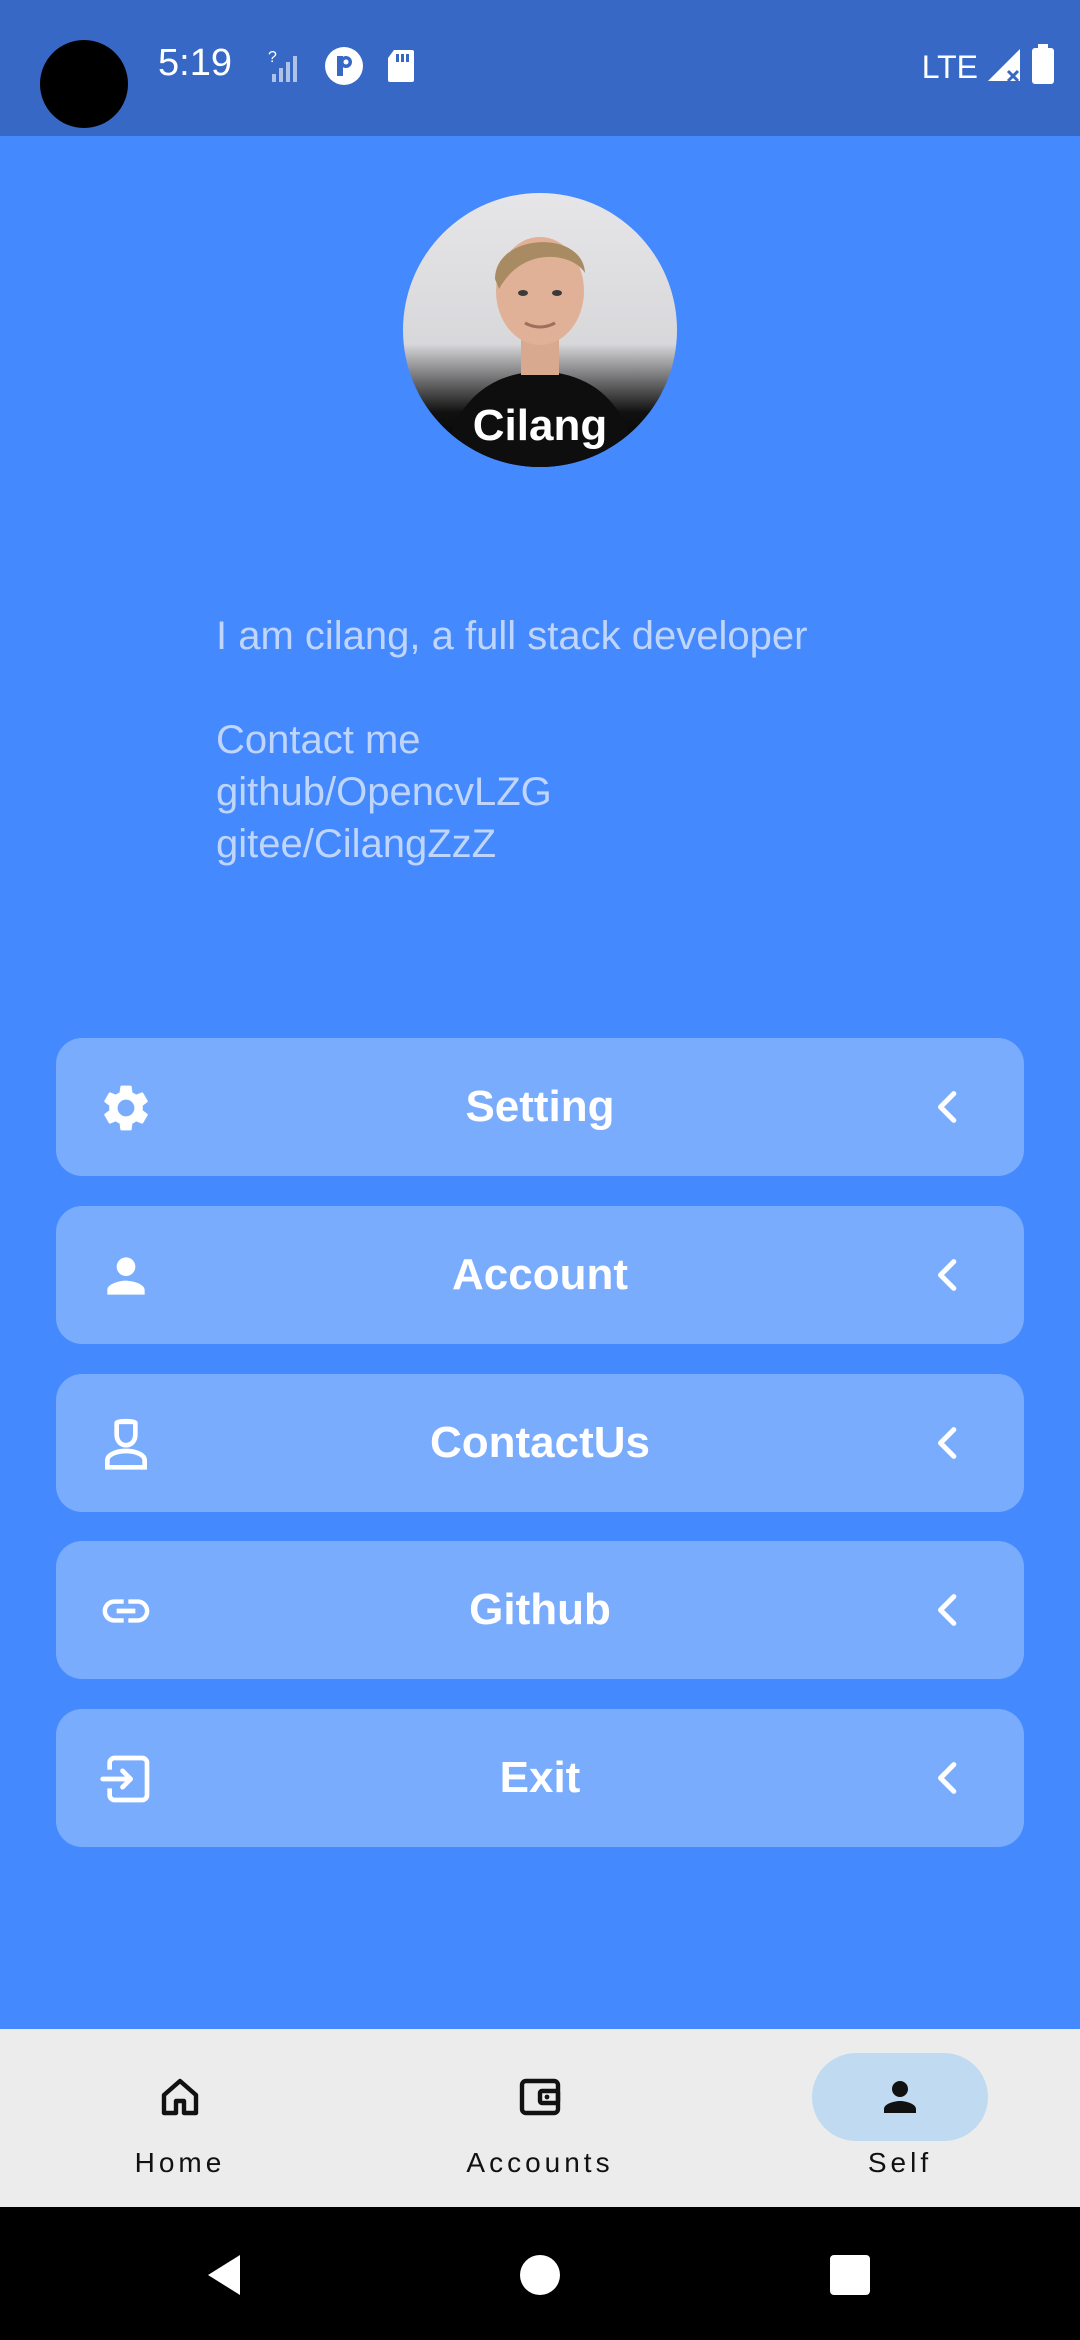 The width and height of the screenshot is (1080, 2340). I want to click on profile-name: Cilang, so click(540, 425).